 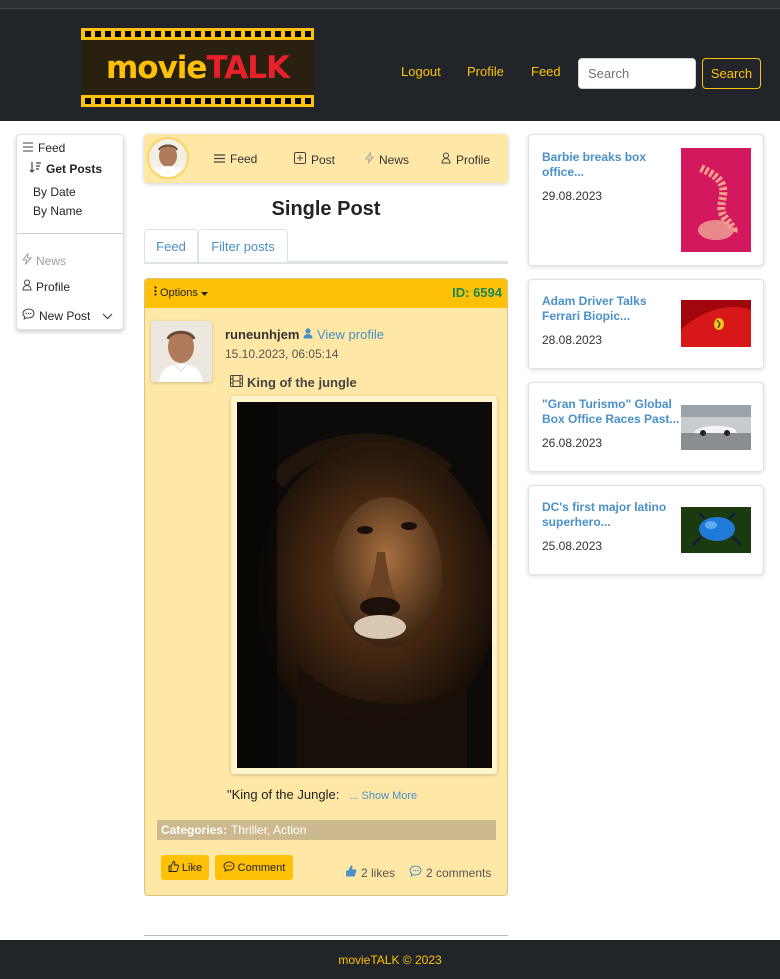 What do you see at coordinates (282, 354) in the screenshot?
I see `post-timestamp: 15.10.2023, 06:05:14` at bounding box center [282, 354].